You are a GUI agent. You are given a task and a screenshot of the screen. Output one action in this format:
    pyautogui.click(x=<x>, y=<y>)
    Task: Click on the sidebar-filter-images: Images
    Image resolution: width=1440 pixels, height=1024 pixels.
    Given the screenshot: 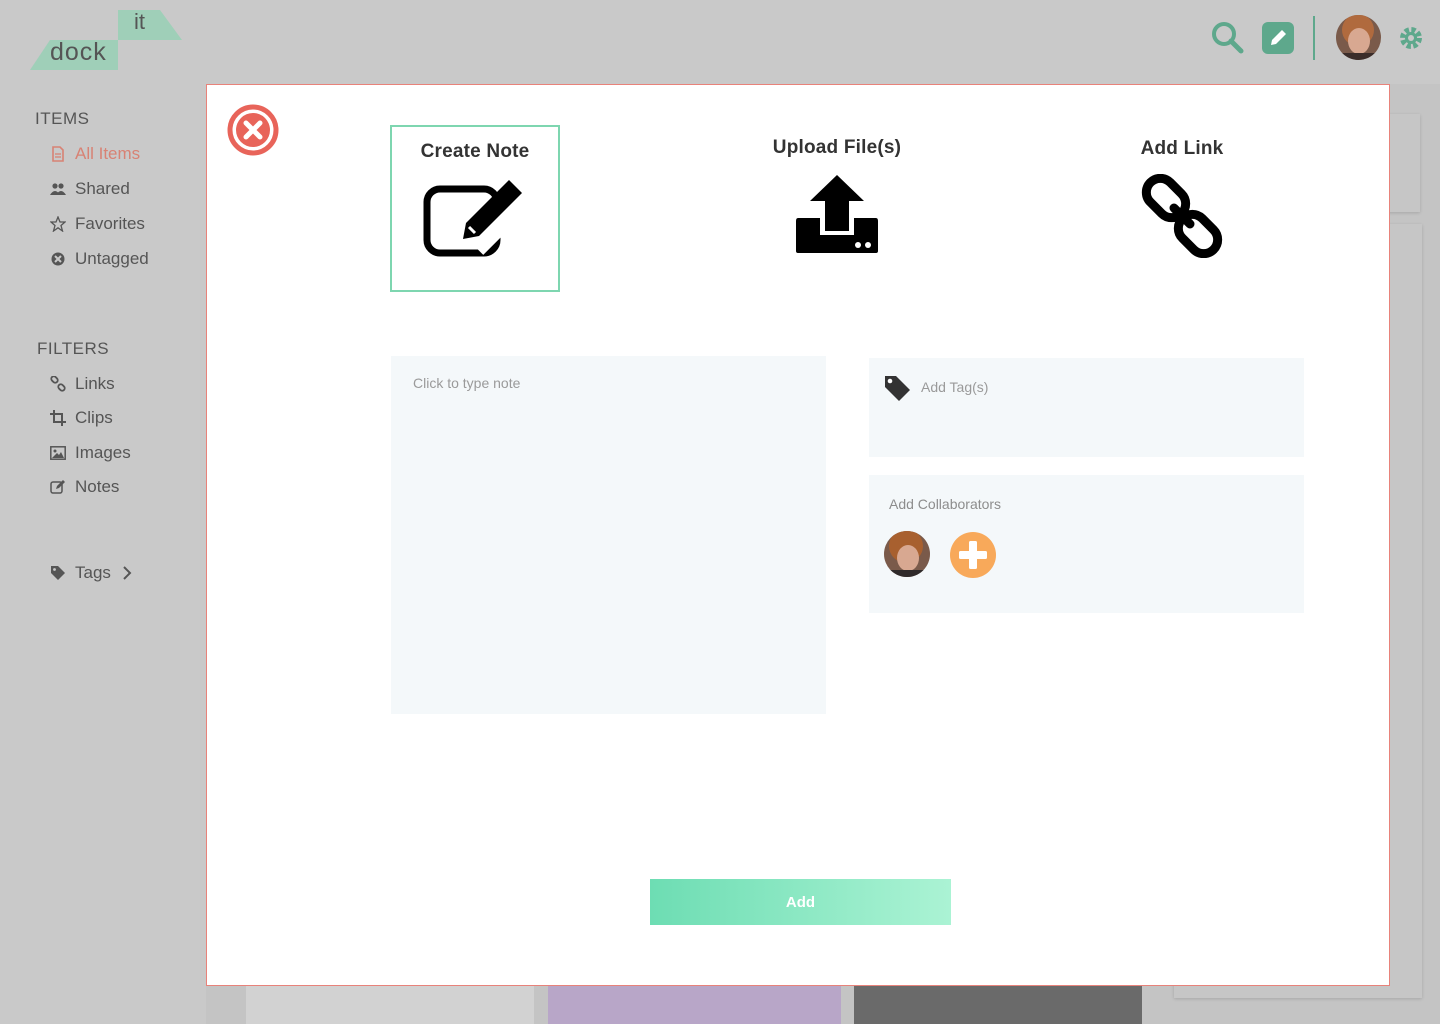 What is the action you would take?
    pyautogui.click(x=90, y=453)
    